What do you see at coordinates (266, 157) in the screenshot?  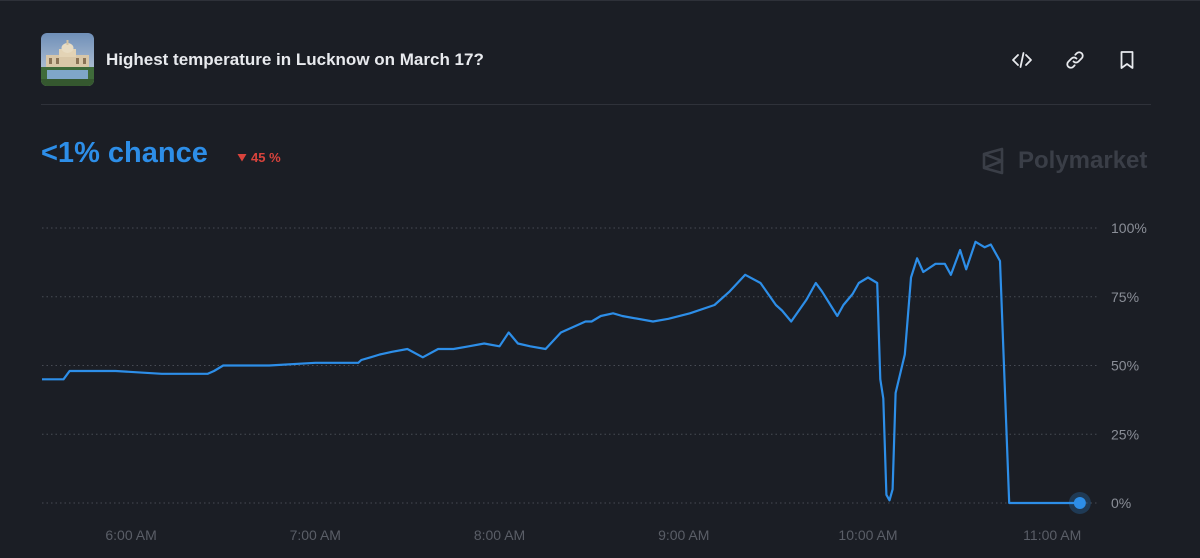 I see `change-value: 45 %` at bounding box center [266, 157].